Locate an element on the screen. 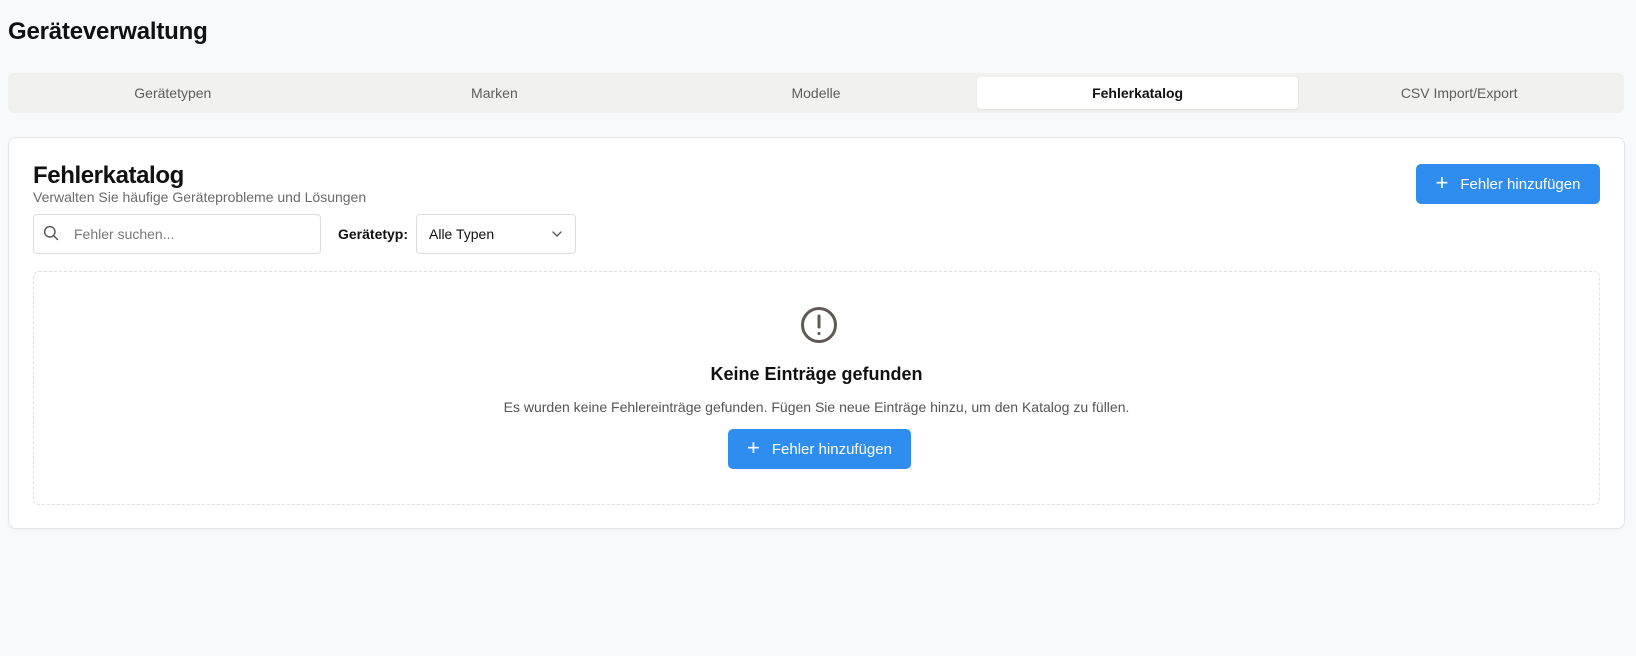 This screenshot has width=1636, height=656. page-title: Geräteverwaltung is located at coordinates (108, 31).